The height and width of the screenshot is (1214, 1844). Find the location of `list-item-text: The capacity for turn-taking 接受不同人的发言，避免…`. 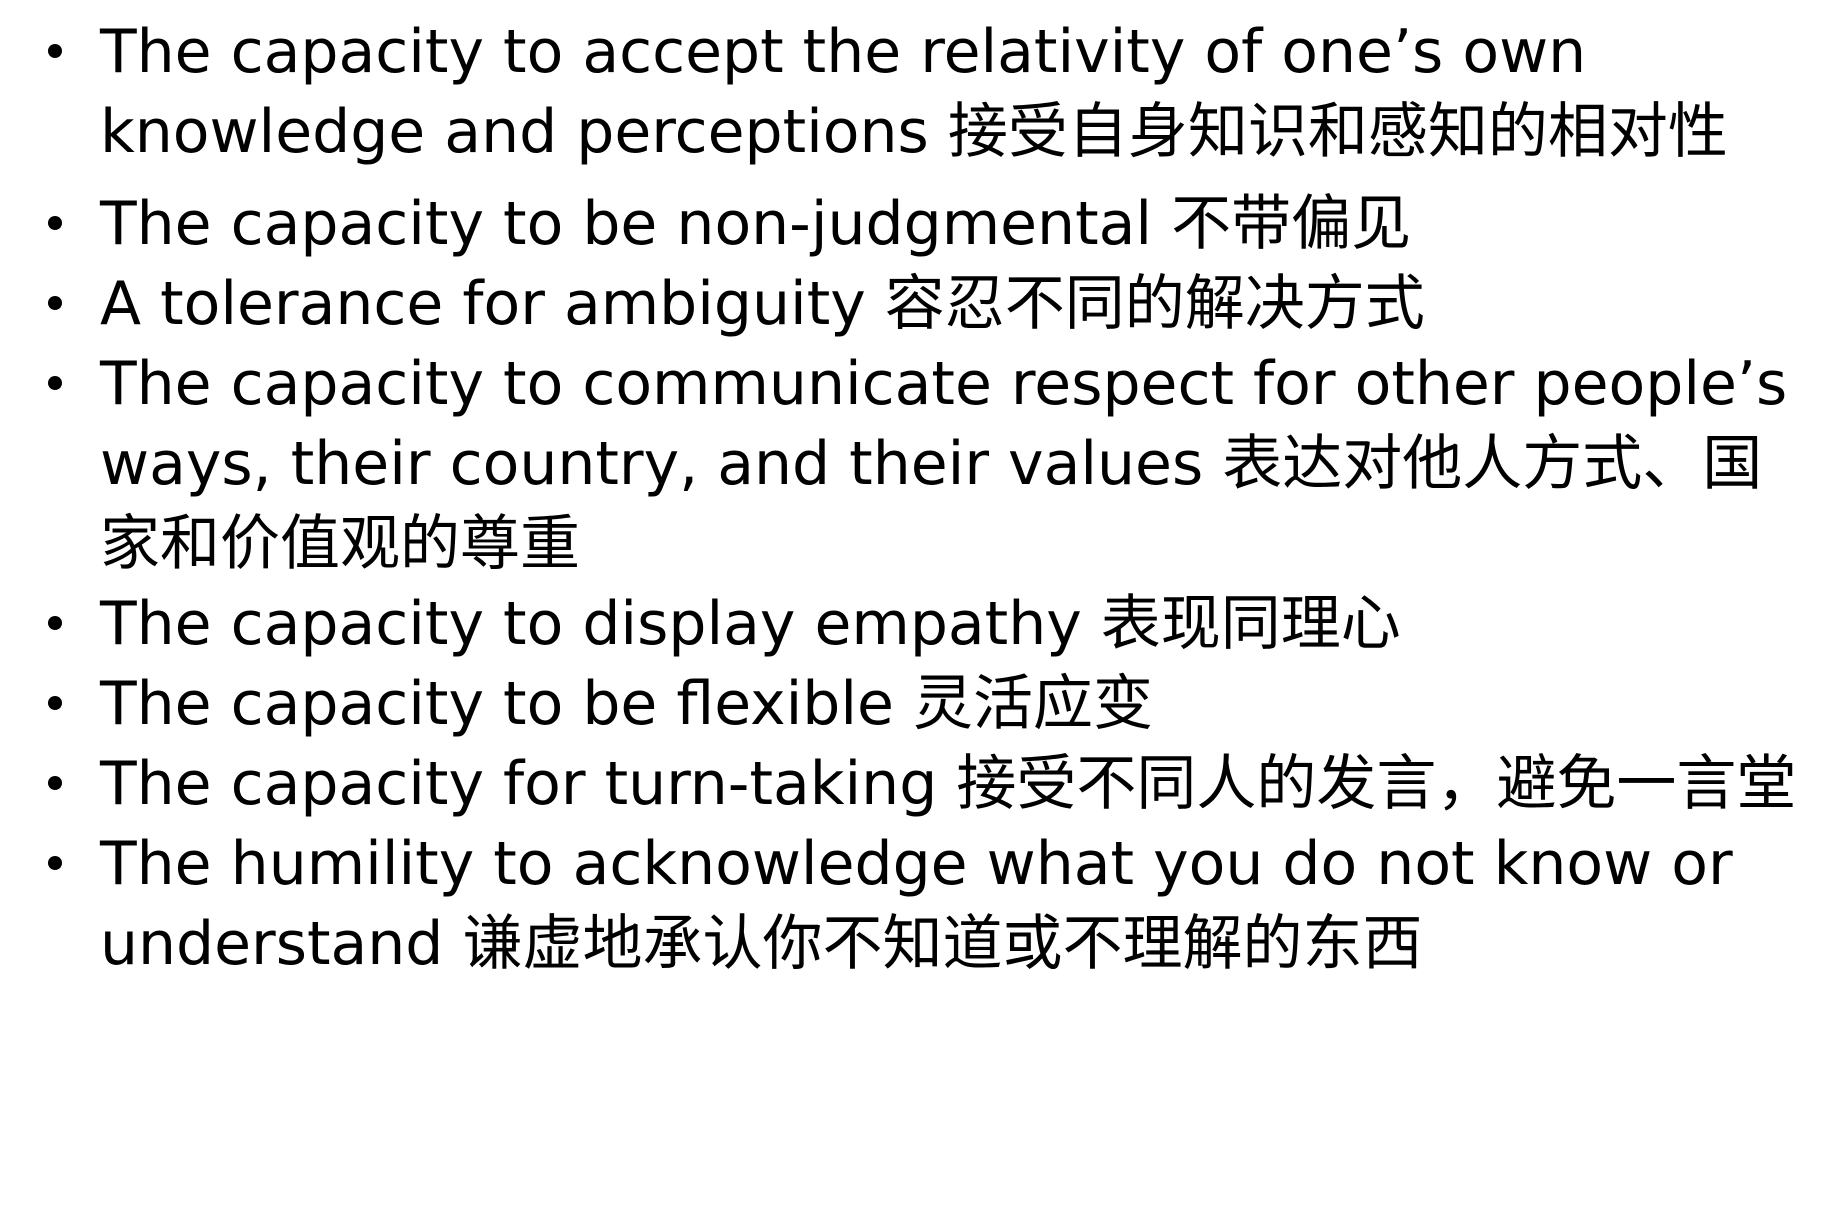

list-item-text: The capacity for turn-taking 接受不同人的发言，避免… is located at coordinates (948, 784).